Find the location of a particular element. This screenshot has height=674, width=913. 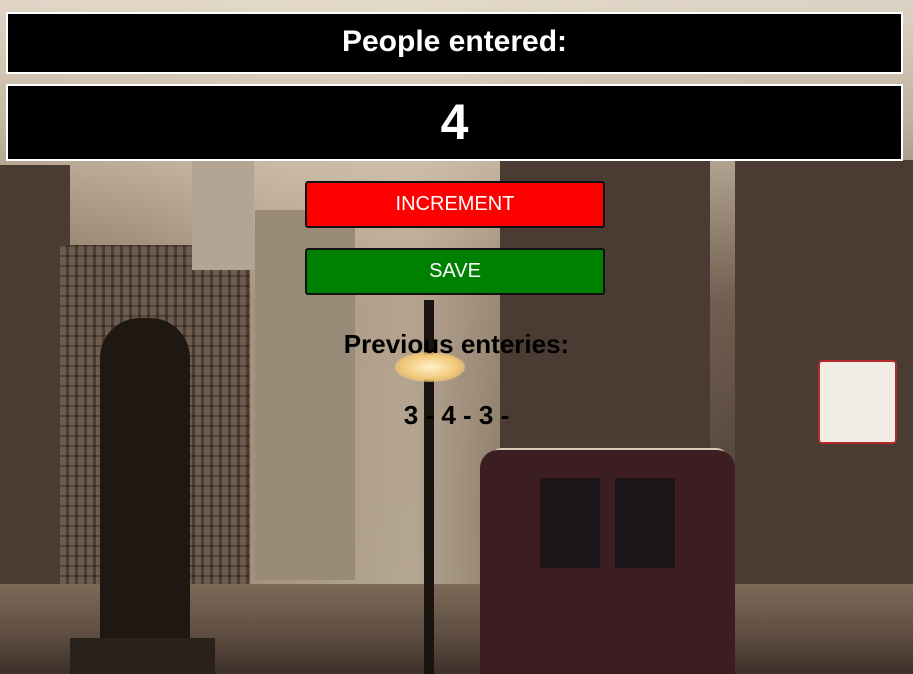

trolley is located at coordinates (607, 562).